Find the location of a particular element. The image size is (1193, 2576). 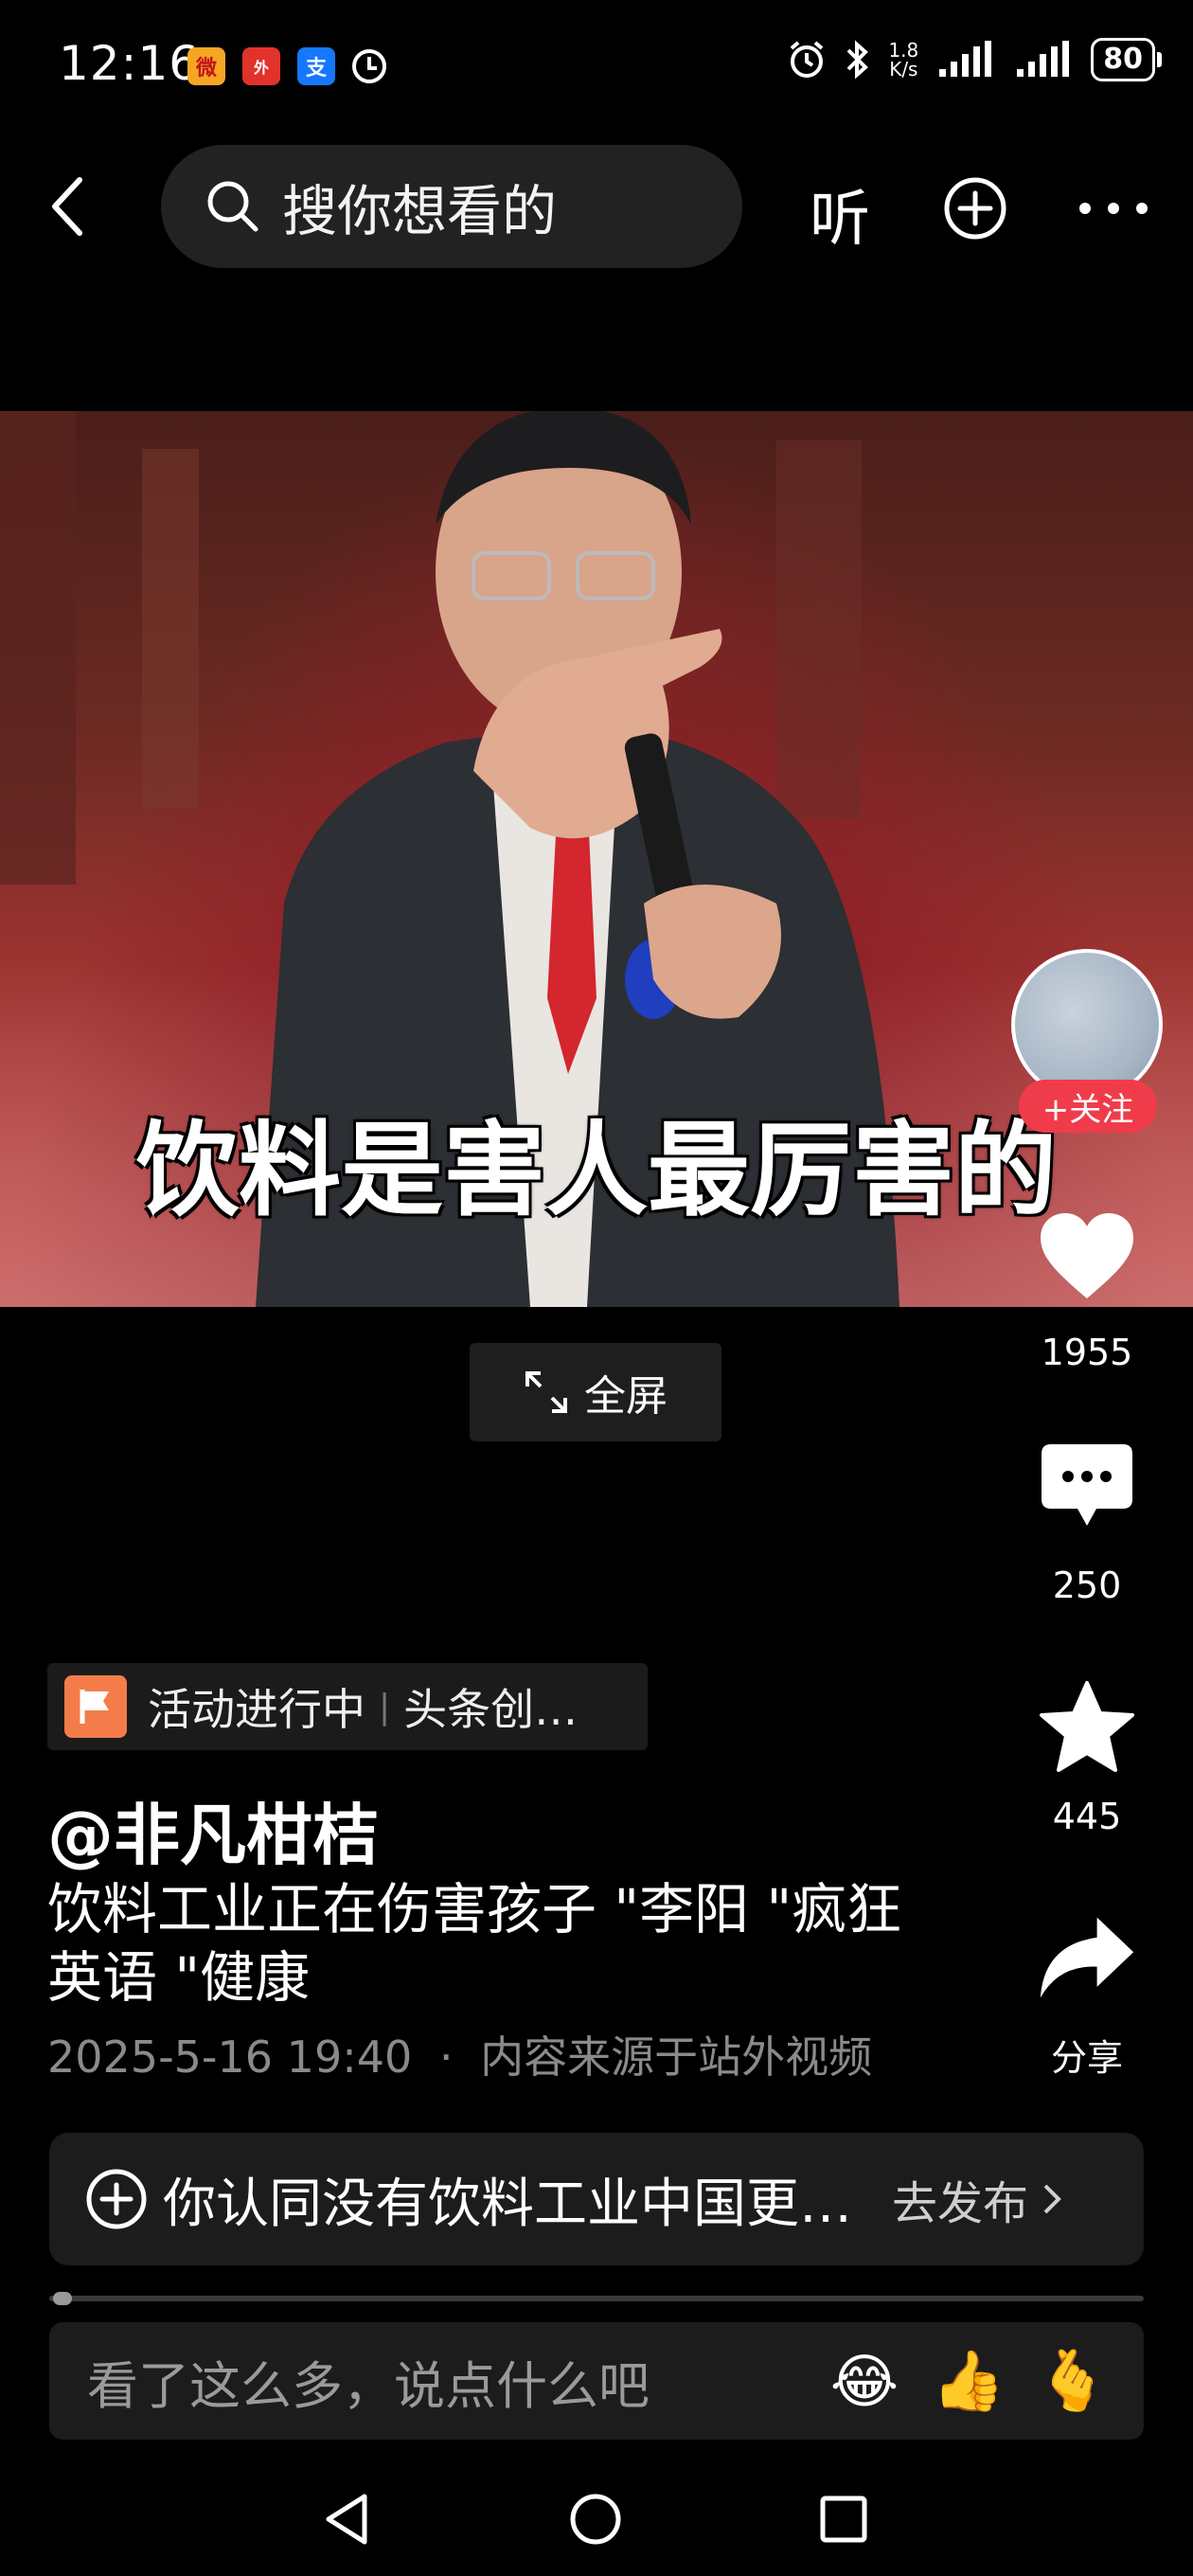

finger-heart-emoji-icon: 🫰 is located at coordinates (1073, 2381).